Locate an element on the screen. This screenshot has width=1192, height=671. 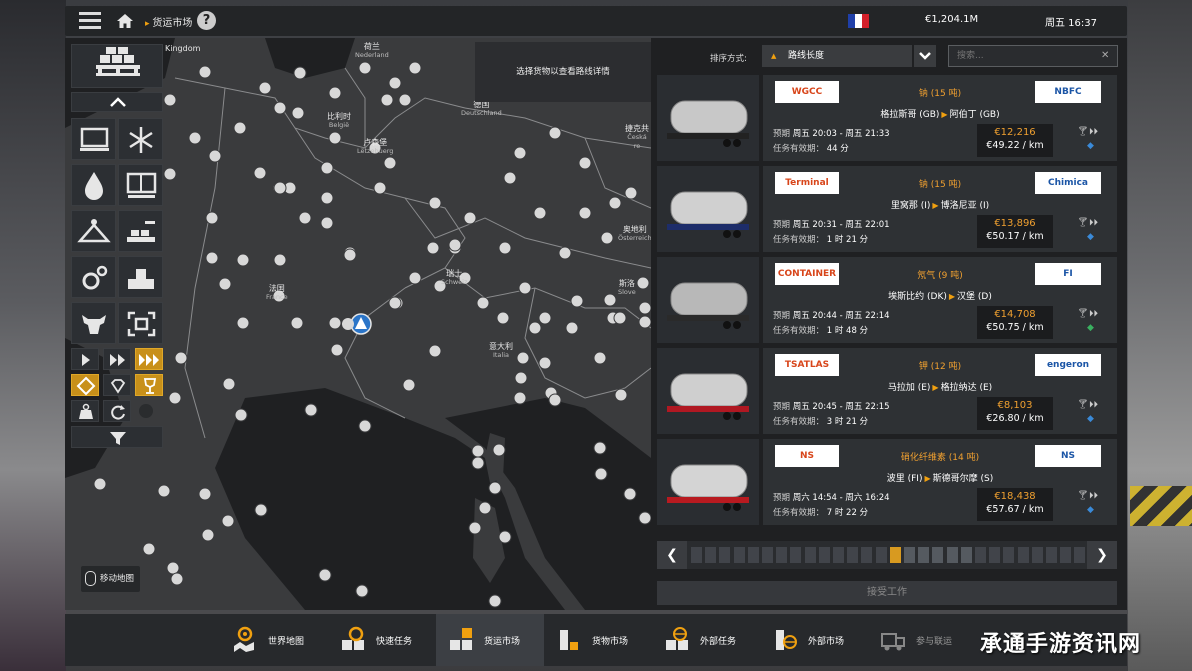
filter-weight is located at coordinates (85, 411).